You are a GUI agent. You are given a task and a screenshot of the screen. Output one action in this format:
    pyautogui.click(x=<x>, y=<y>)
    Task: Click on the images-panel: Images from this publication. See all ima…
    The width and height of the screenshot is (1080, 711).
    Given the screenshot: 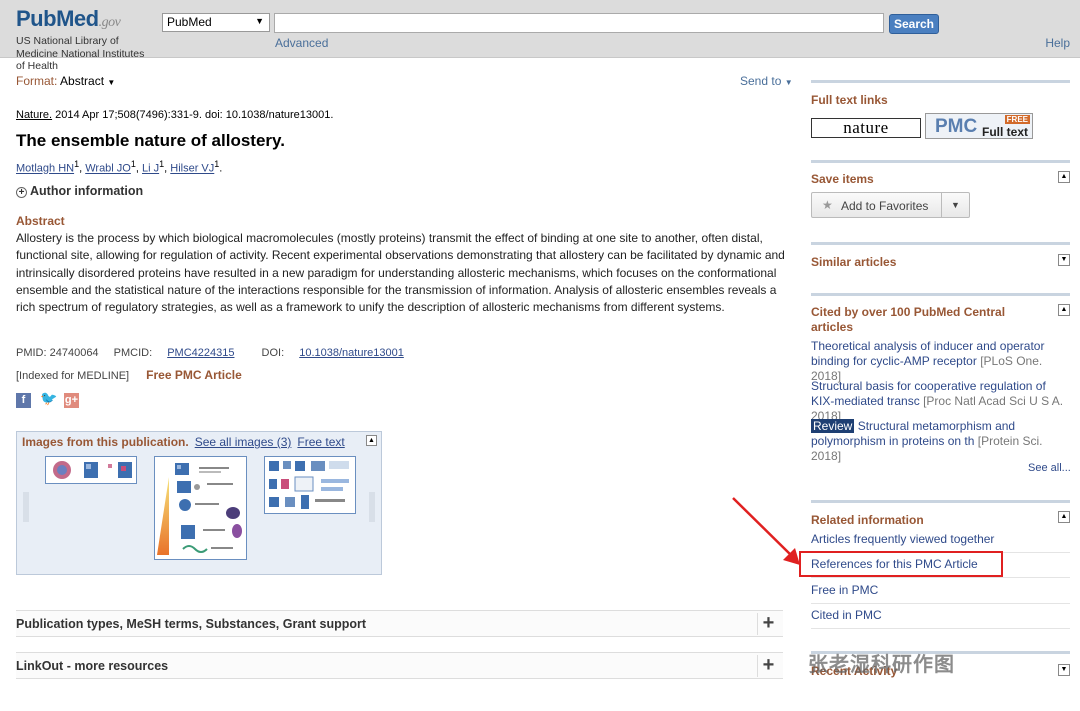 What is the action you would take?
    pyautogui.click(x=199, y=503)
    